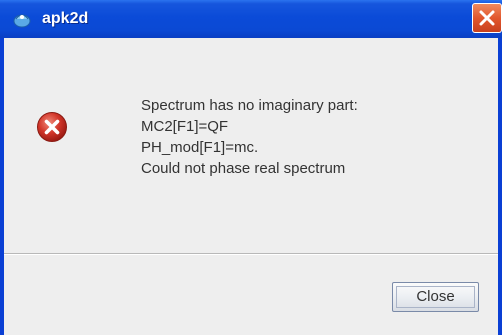  Describe the element at coordinates (251, 254) in the screenshot. I see `separator` at that location.